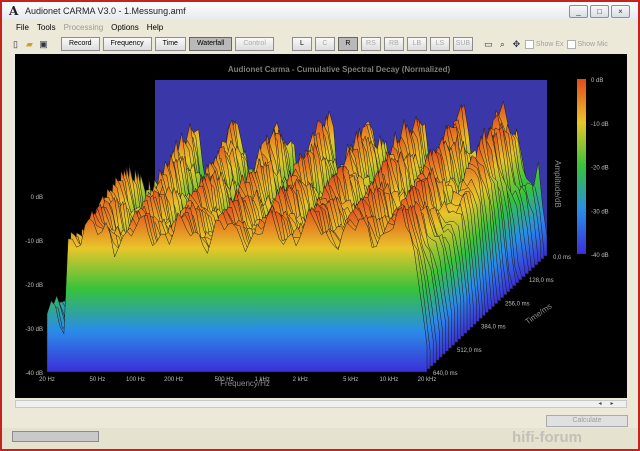 The height and width of the screenshot is (451, 640). I want to click on menu-tools: Tools, so click(46, 28).